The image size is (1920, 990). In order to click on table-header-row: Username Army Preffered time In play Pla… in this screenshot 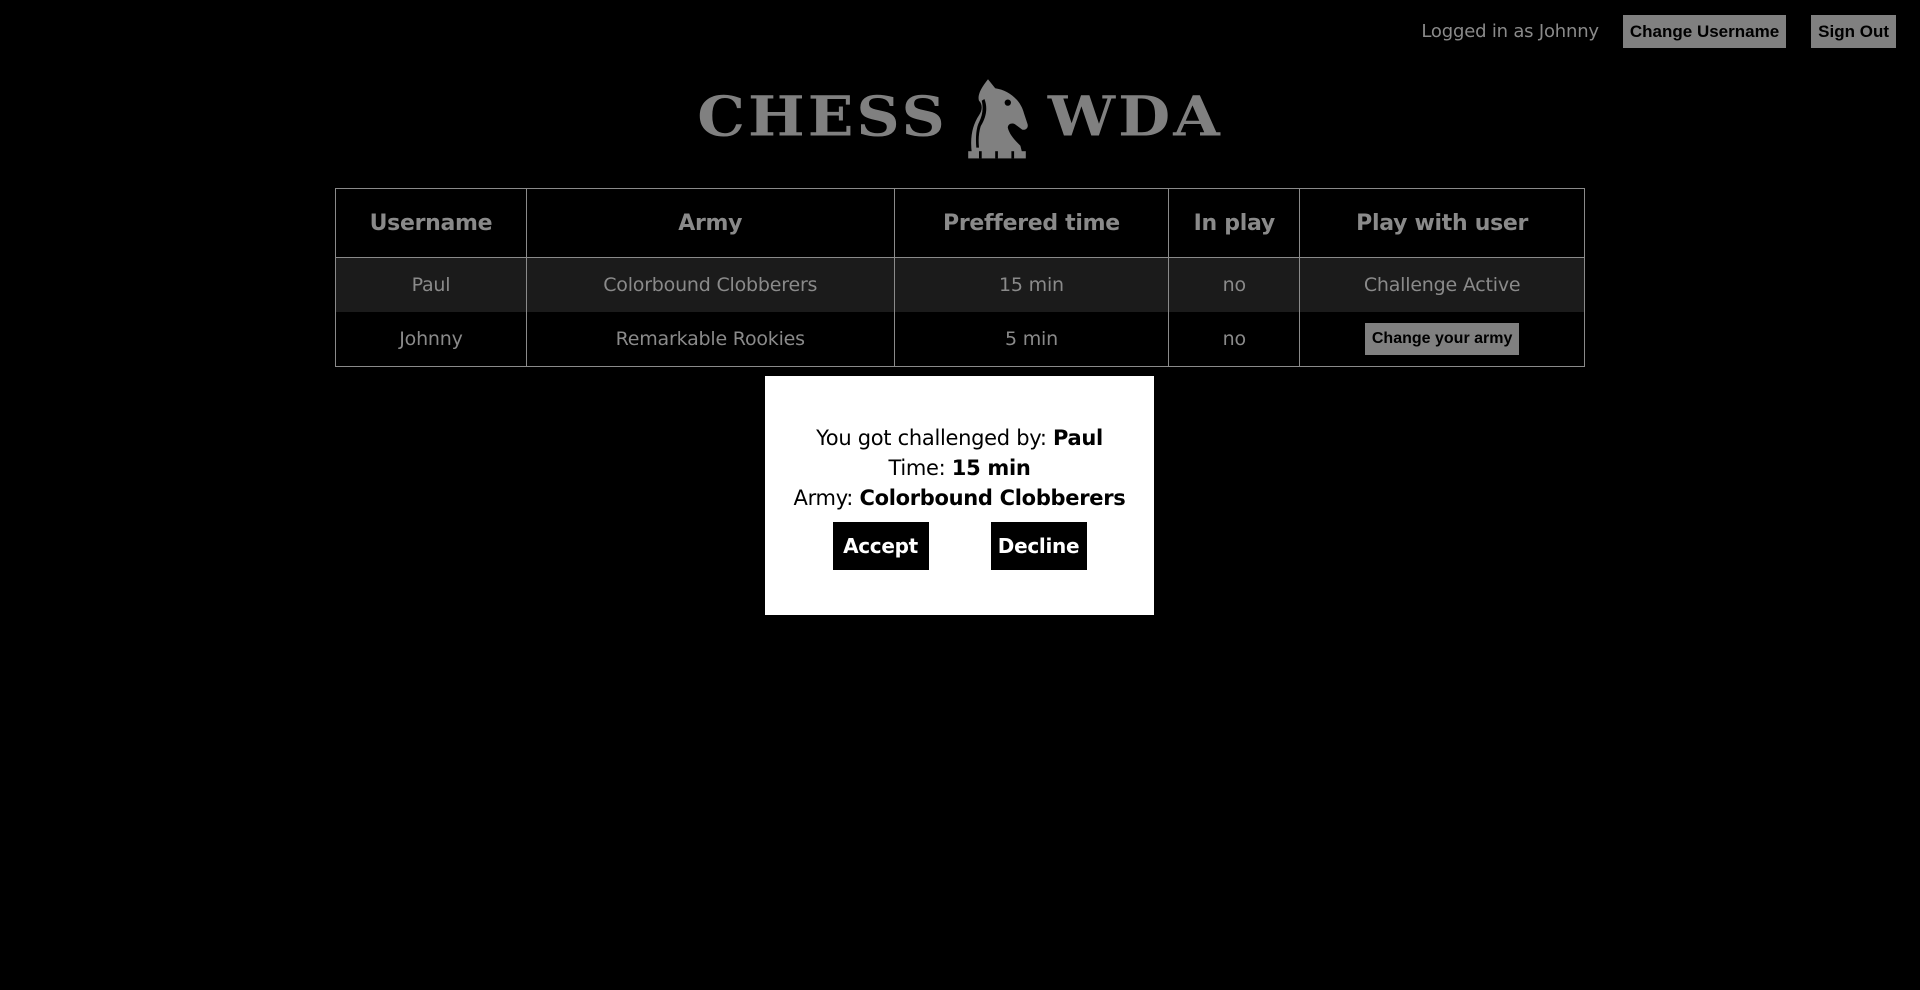, I will do `click(960, 223)`.